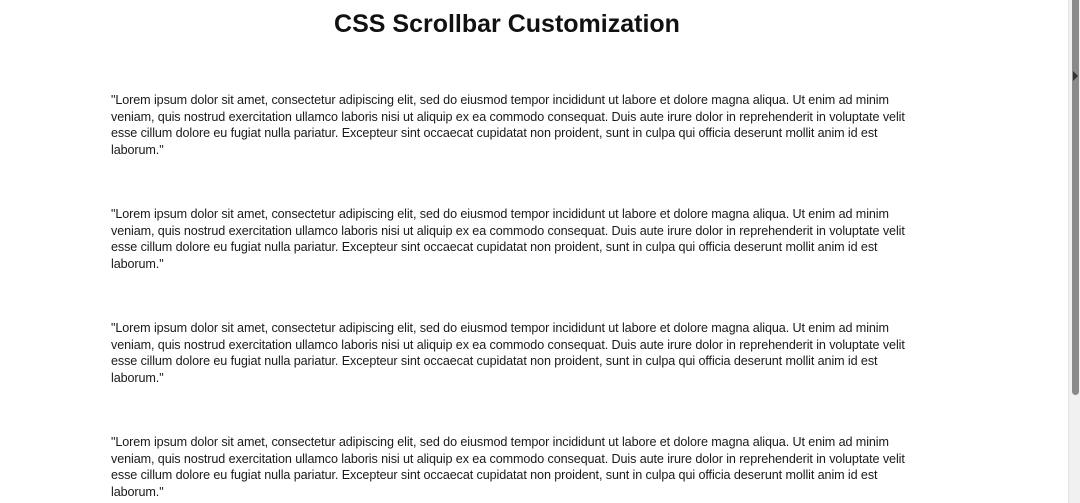 This screenshot has width=1080, height=503. I want to click on page-title: CSS Scrollbar Customization, so click(507, 24).